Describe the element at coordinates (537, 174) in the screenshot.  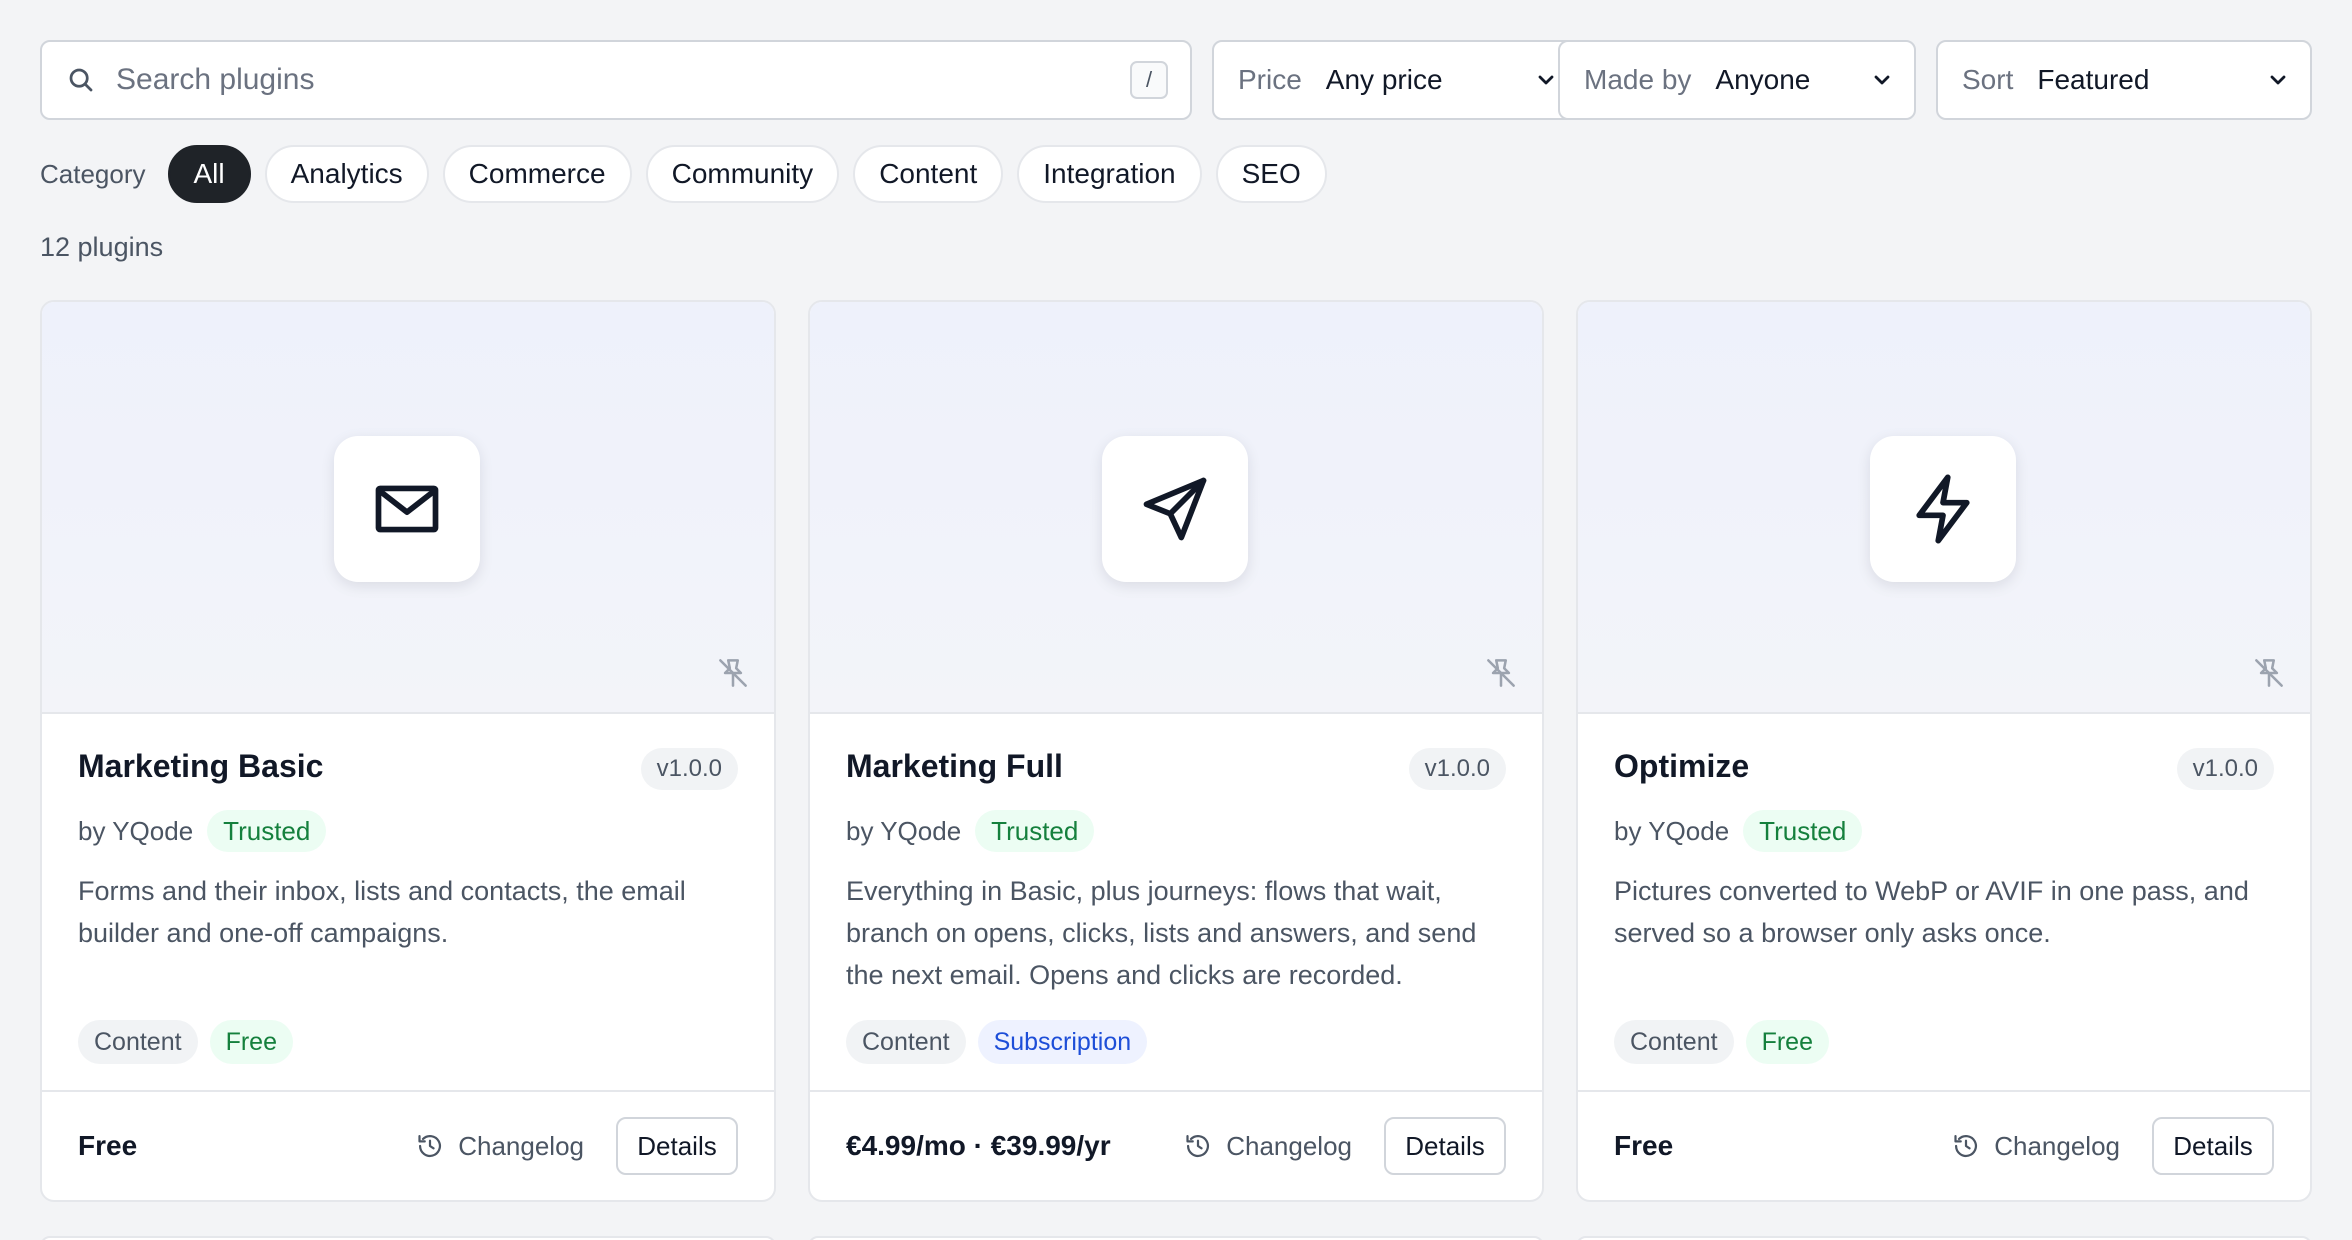
I see `category-chip-commerce: Commerce` at that location.